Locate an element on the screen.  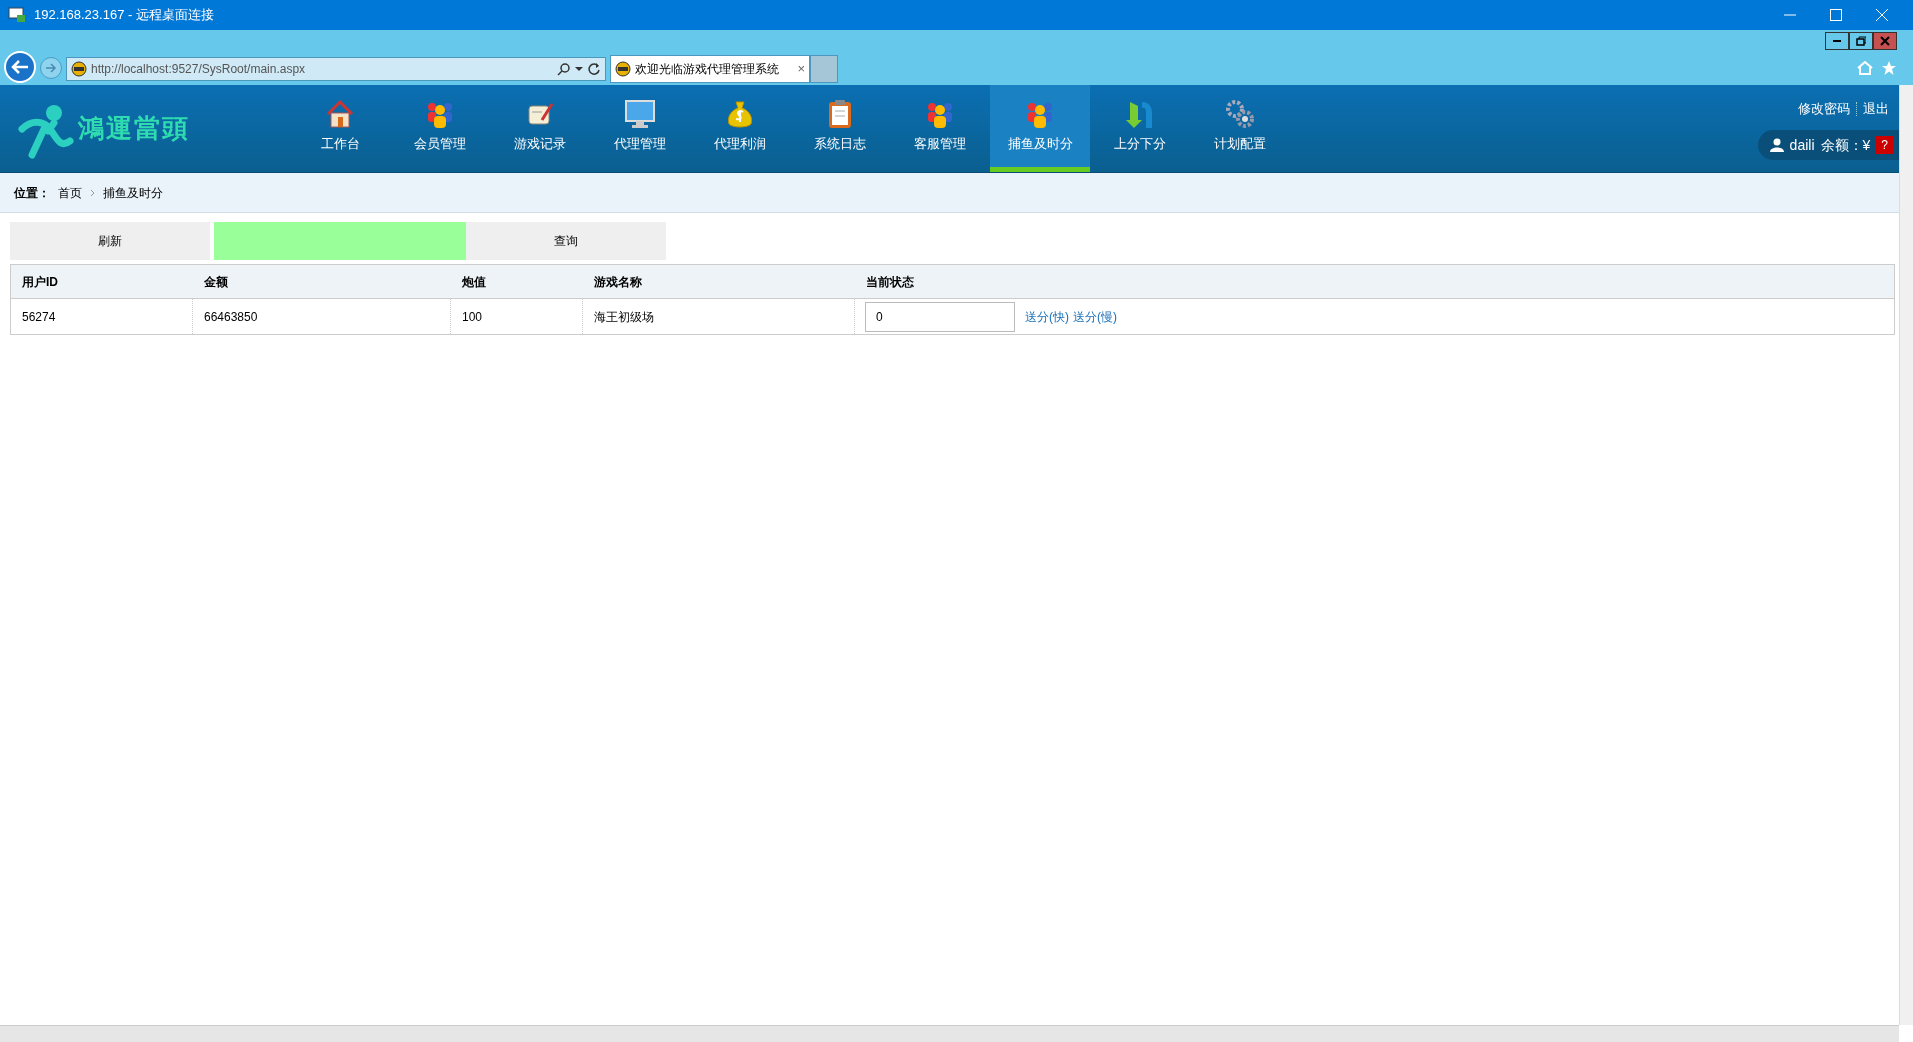
star-icon is located at coordinates (1889, 68).